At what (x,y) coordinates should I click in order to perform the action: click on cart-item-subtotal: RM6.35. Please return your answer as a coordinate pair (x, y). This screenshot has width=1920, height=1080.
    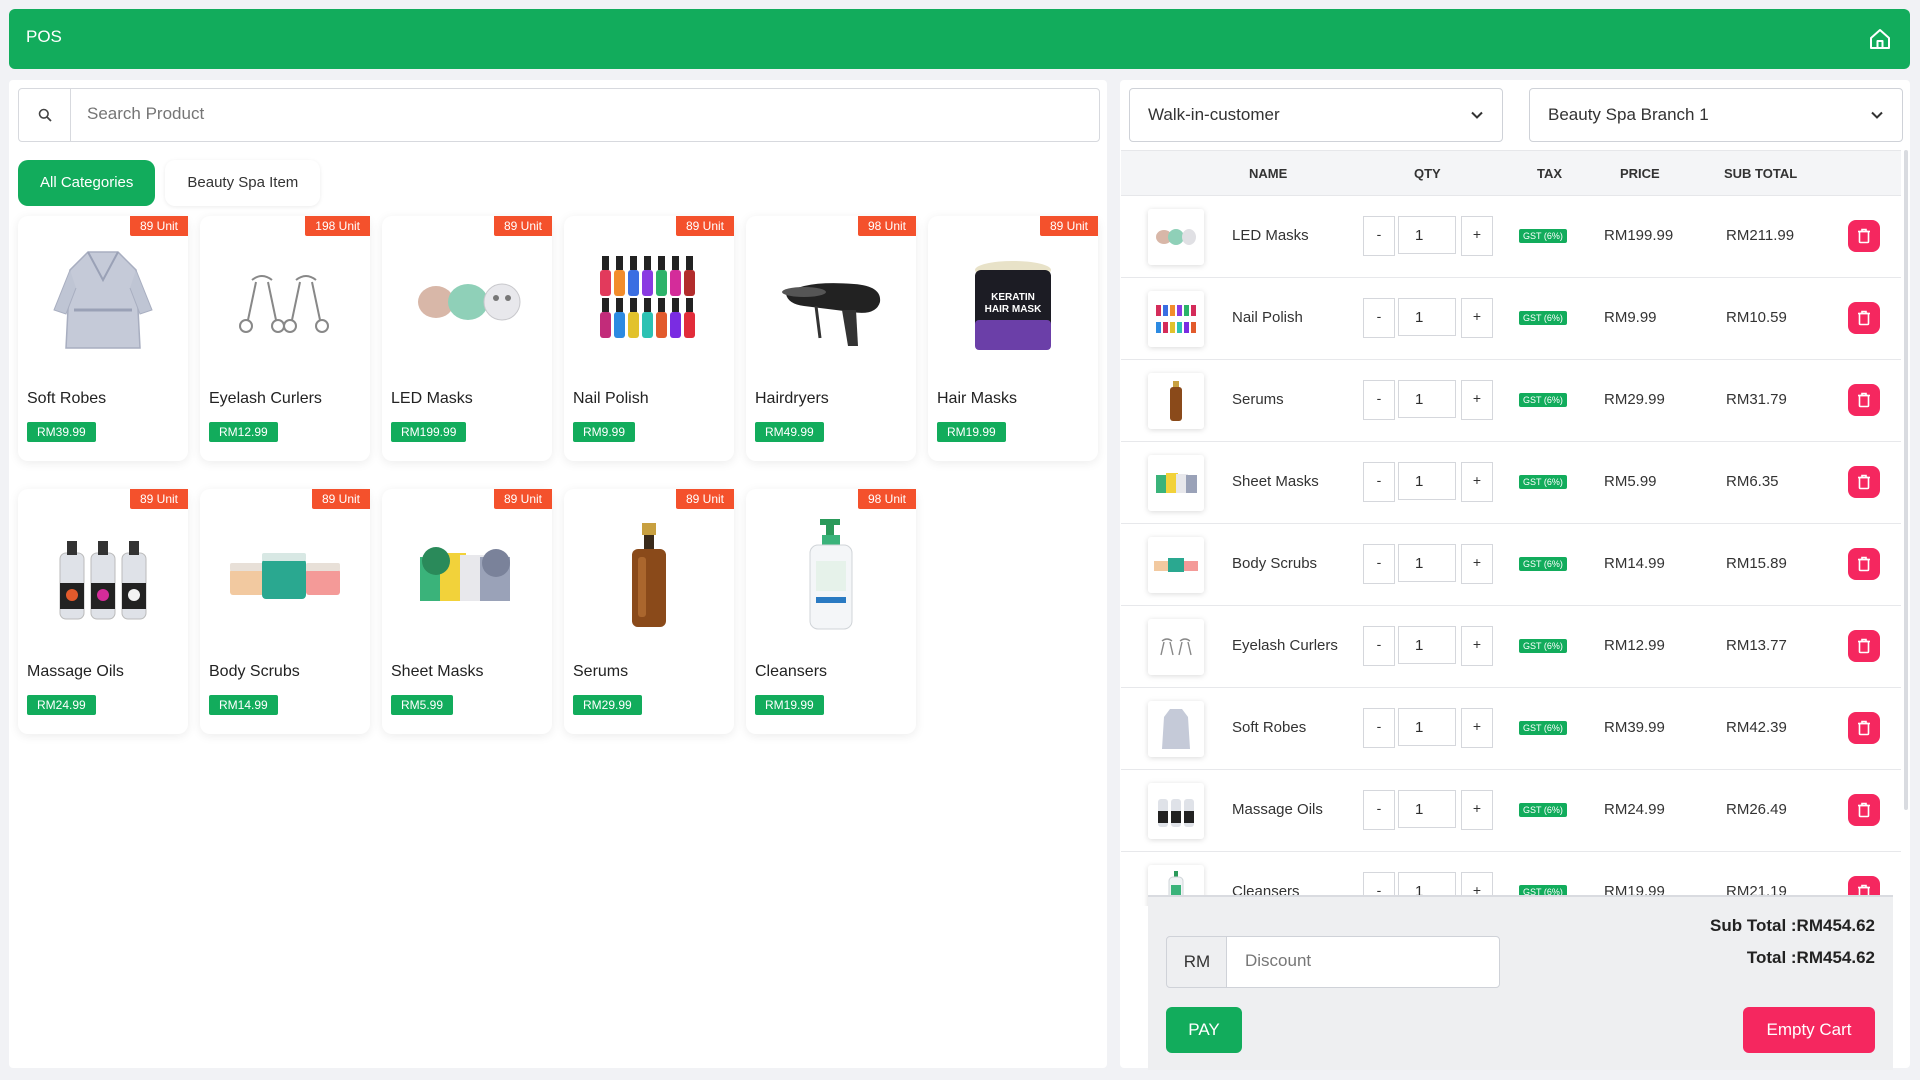
    Looking at the image, I should click on (1752, 481).